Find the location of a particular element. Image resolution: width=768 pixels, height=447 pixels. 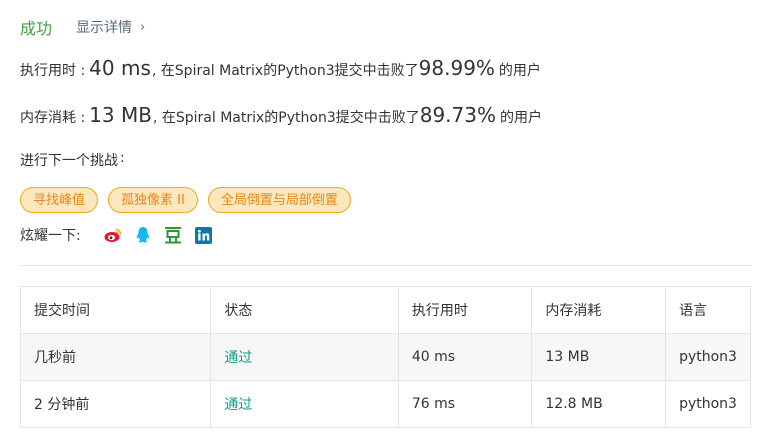

memory-suffix: 的用户 is located at coordinates (521, 118).